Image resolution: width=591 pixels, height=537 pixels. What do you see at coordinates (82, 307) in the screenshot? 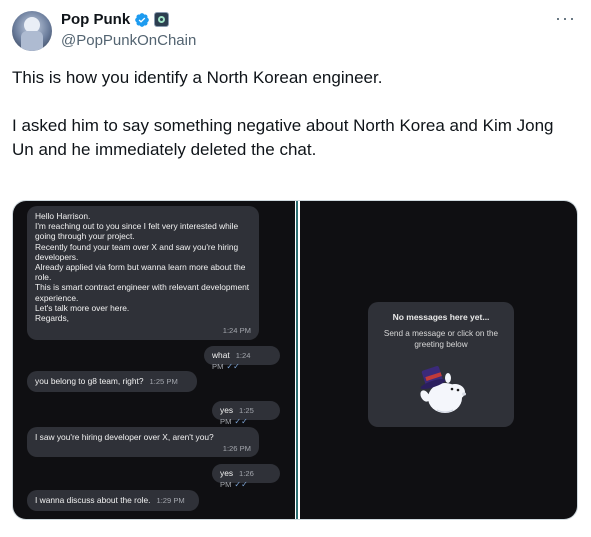
I see `message-line: Let's talk more over here.` at bounding box center [82, 307].